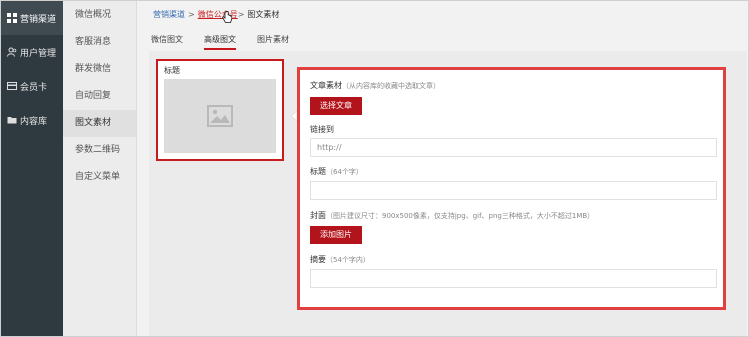 The width and height of the screenshot is (749, 337). What do you see at coordinates (513, 278) in the screenshot?
I see `summary-input` at bounding box center [513, 278].